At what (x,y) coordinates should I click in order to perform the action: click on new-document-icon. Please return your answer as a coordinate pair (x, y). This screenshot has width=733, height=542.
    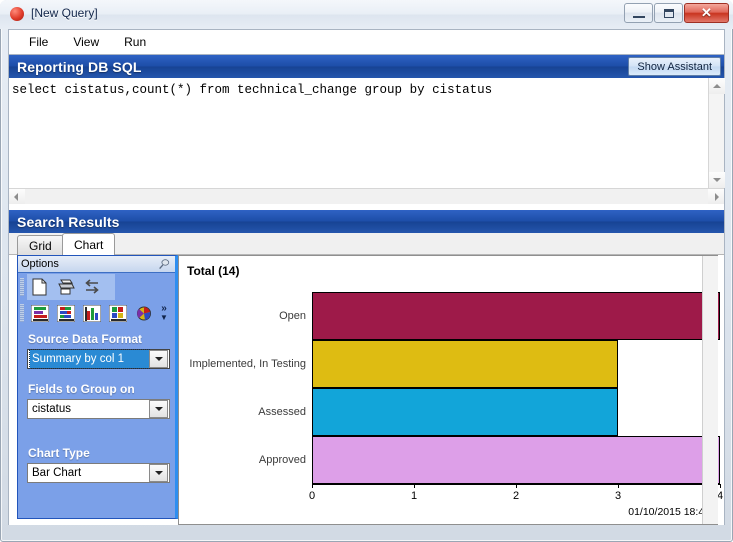
    Looking at the image, I should click on (39, 287).